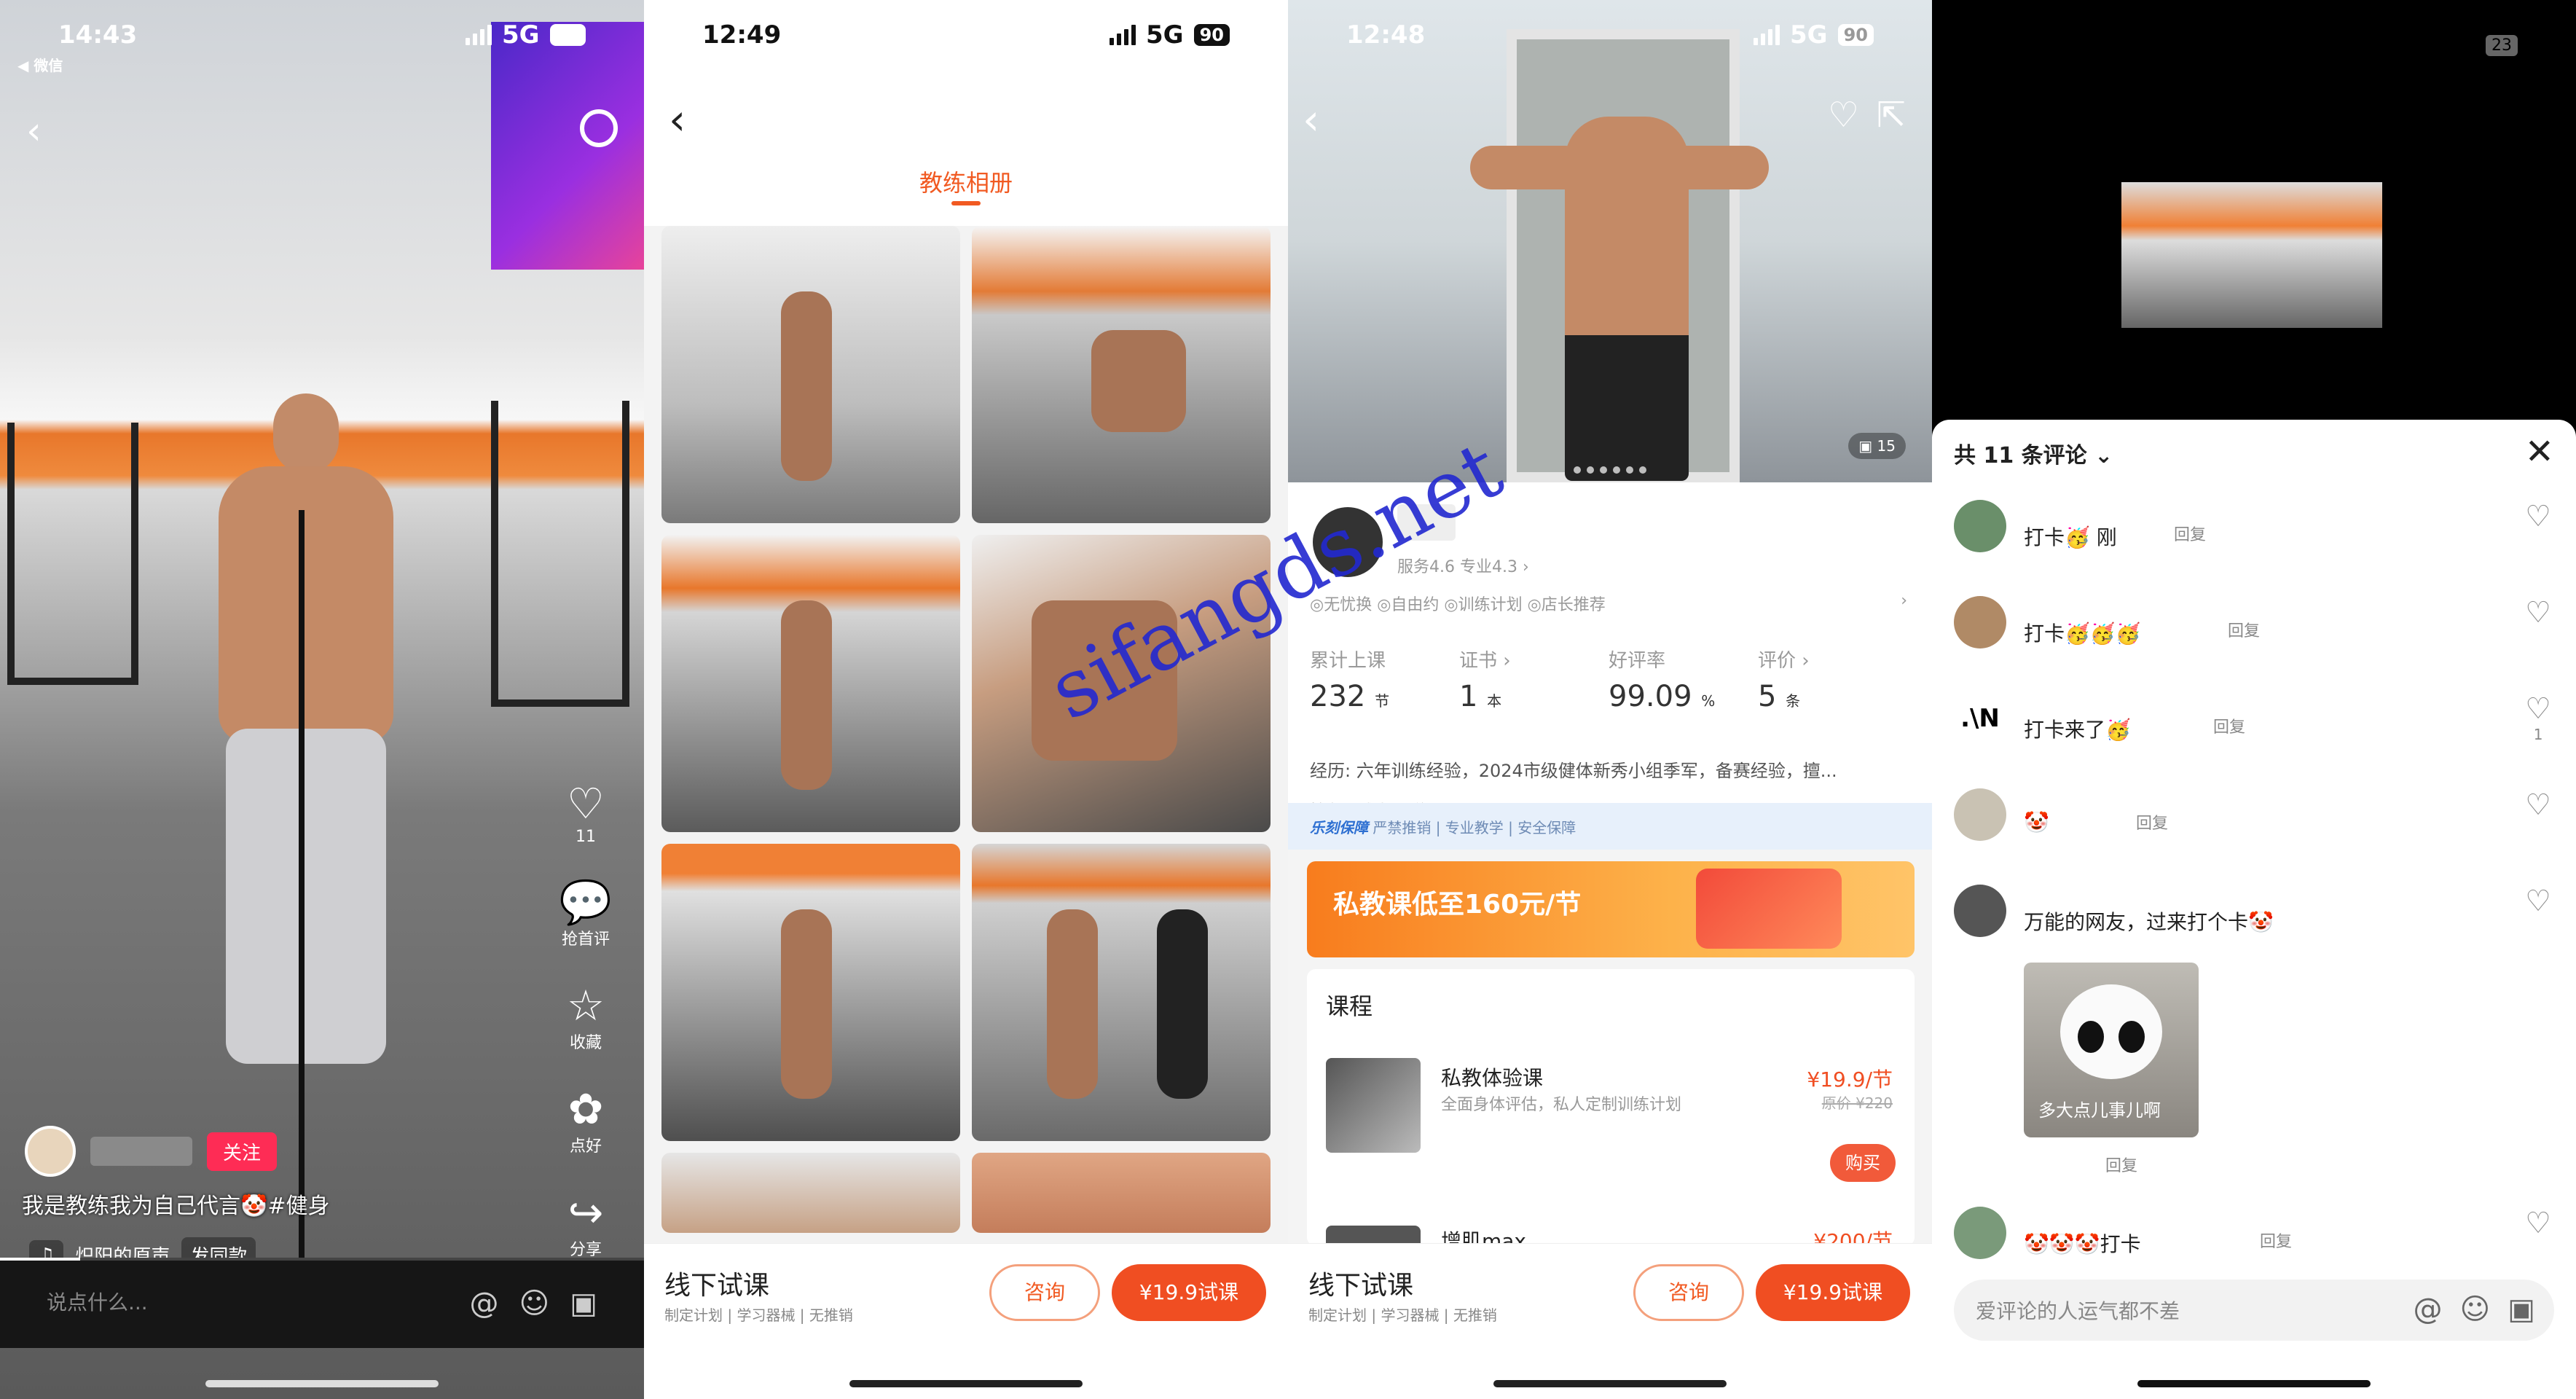 The image size is (2576, 1399). Describe the element at coordinates (141, 1152) in the screenshot. I see `author-name-blurred` at that location.